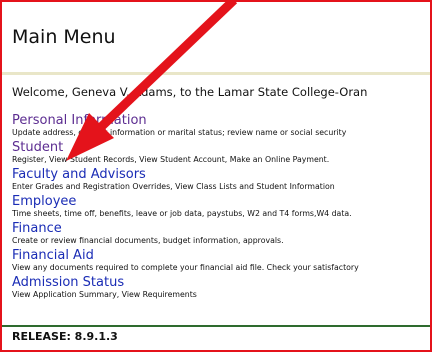 The width and height of the screenshot is (432, 352). I want to click on employee-link: Employee, so click(221, 202).